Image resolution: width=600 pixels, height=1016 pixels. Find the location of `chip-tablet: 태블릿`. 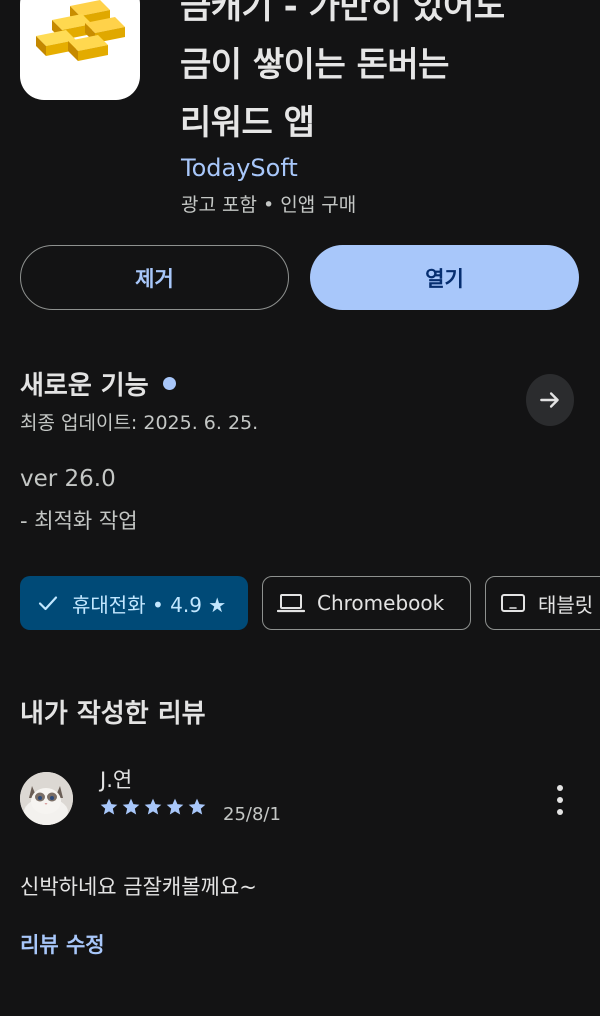

chip-tablet: 태블릿 is located at coordinates (542, 603).